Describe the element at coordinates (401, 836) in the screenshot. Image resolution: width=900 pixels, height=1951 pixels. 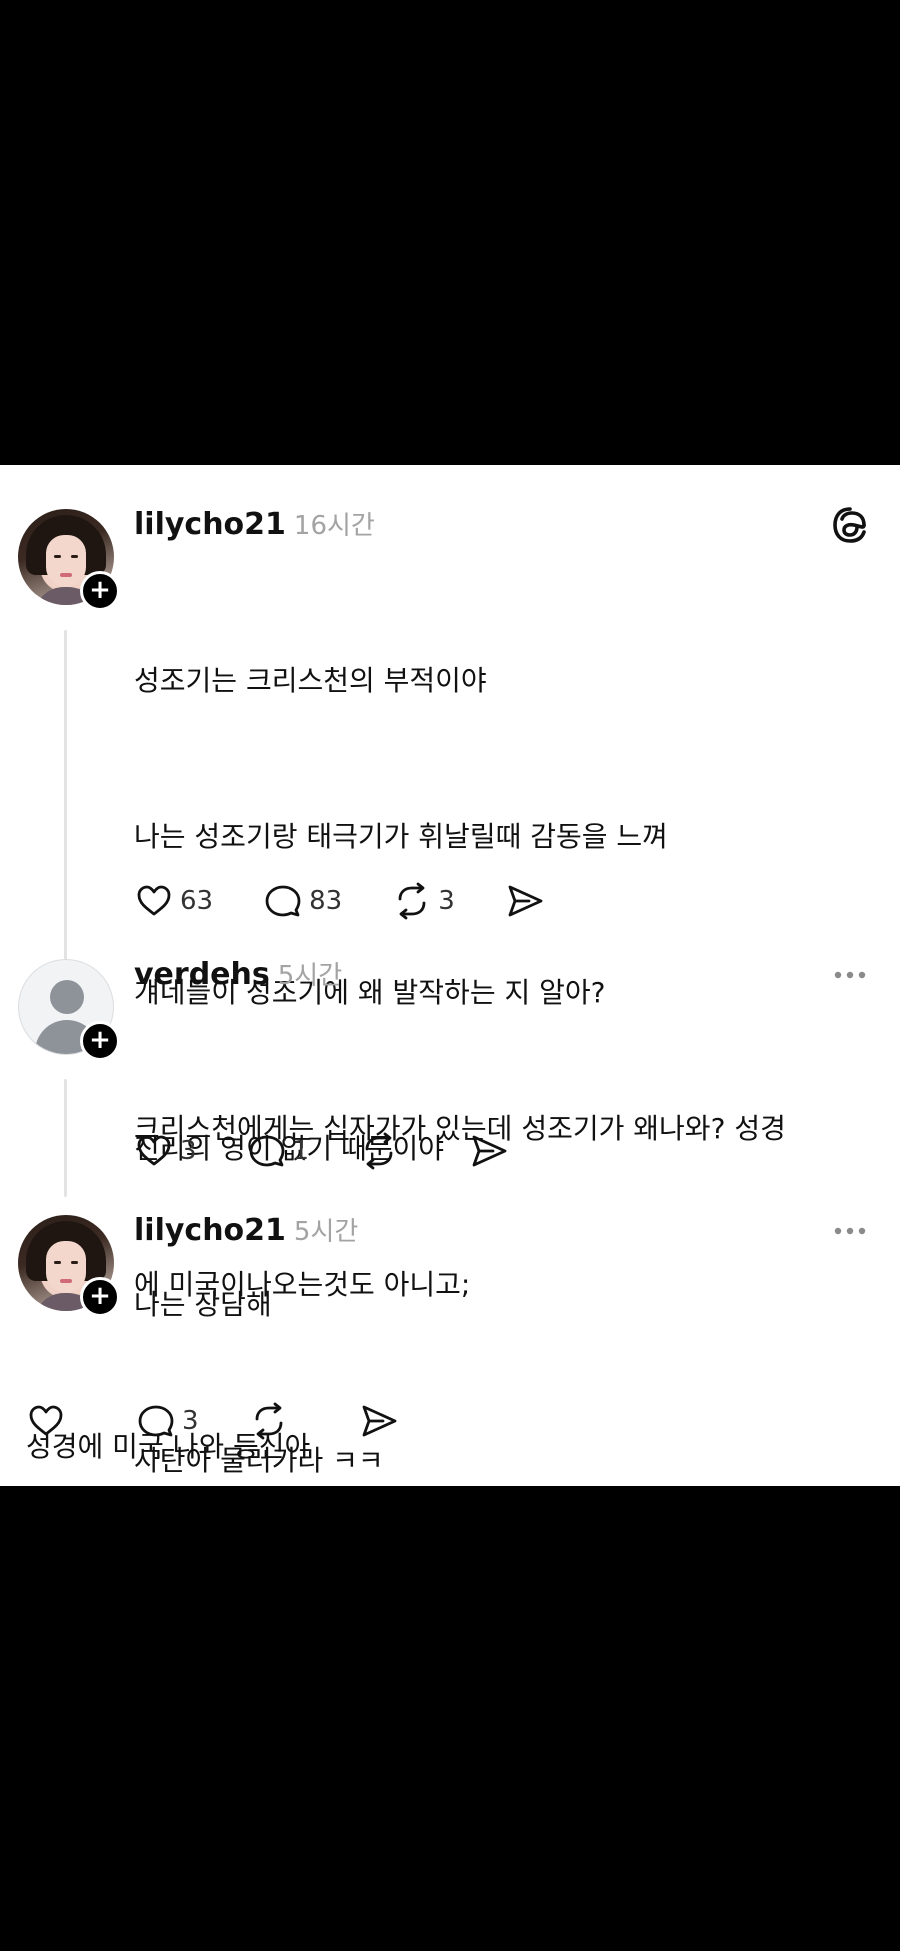
I see `post-line: 나는 성조기랑 태극기가 휘날릴때 감동을 느껴` at that location.